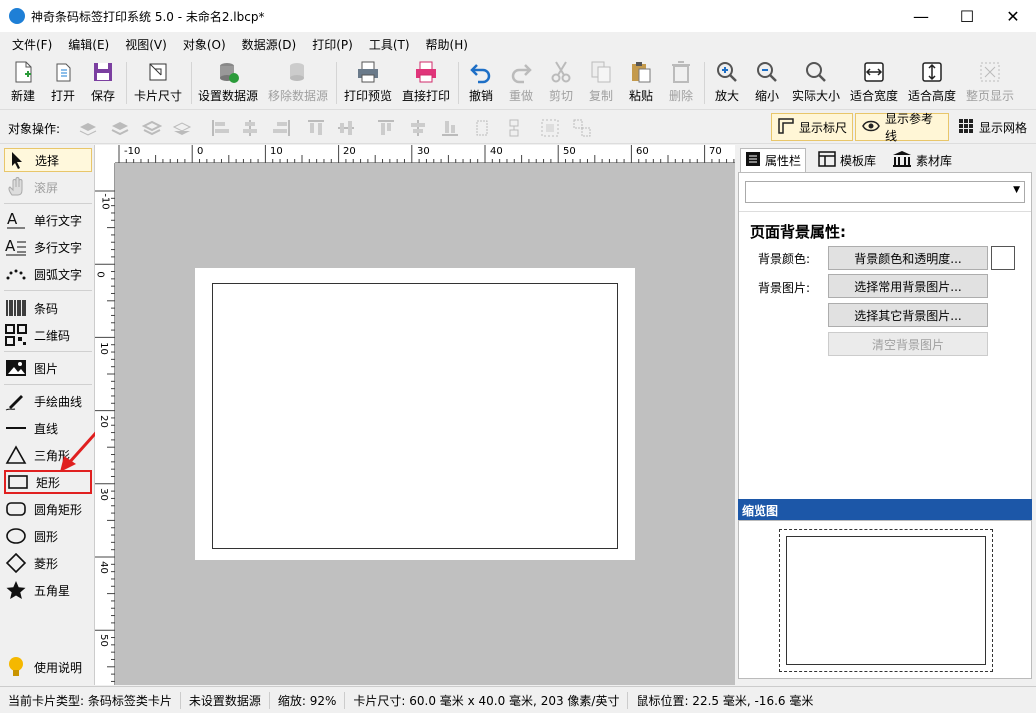 The height and width of the screenshot is (713, 1036). Describe the element at coordinates (152, 128) in the screenshot. I see `send-backward-icon` at that location.